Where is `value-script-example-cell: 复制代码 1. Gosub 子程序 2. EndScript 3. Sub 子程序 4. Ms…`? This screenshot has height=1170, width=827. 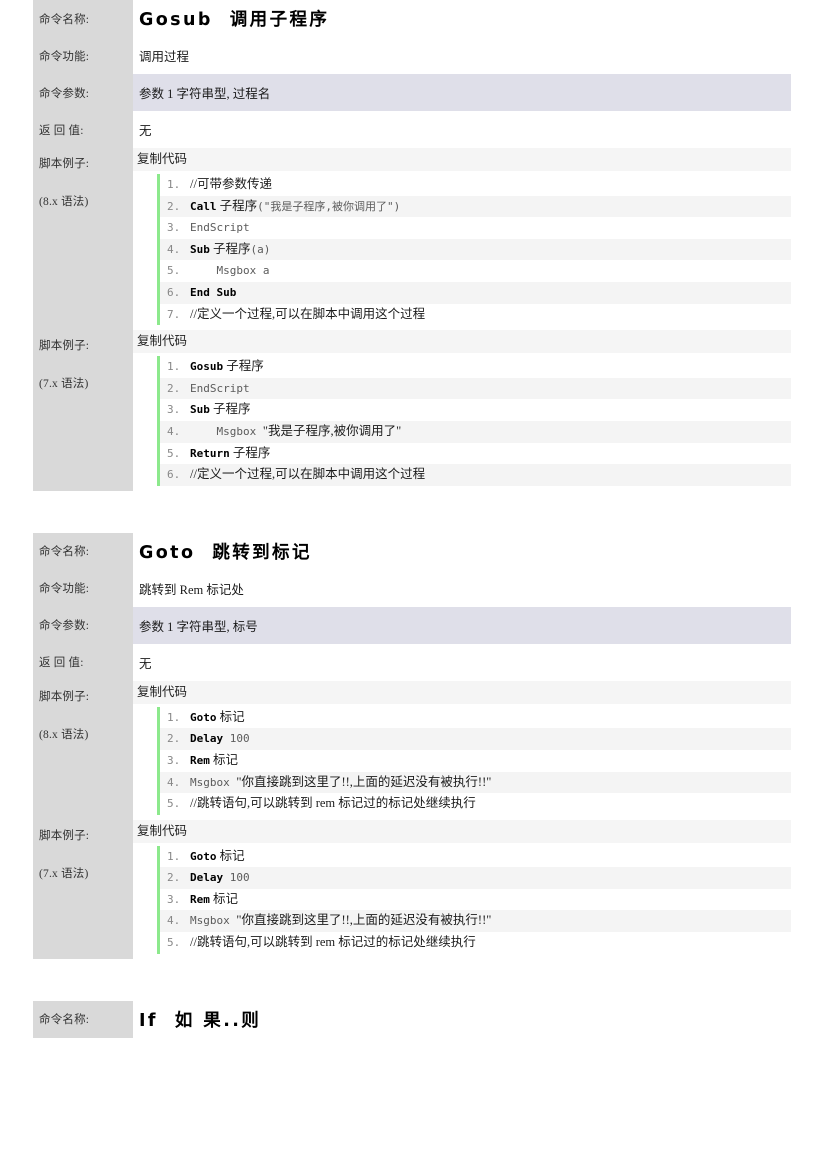
value-script-example-cell: 复制代码 1. Gosub 子程序 2. EndScript 3. Sub 子程序 4. Ms… is located at coordinates (462, 410).